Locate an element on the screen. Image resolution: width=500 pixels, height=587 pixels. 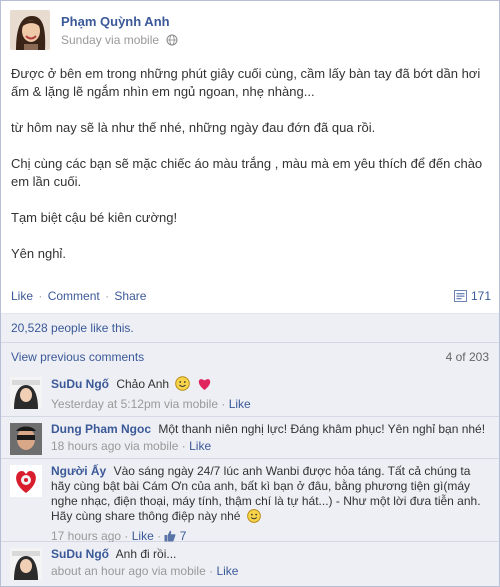
likes-link: 20,528 people like this. is located at coordinates (72, 328).